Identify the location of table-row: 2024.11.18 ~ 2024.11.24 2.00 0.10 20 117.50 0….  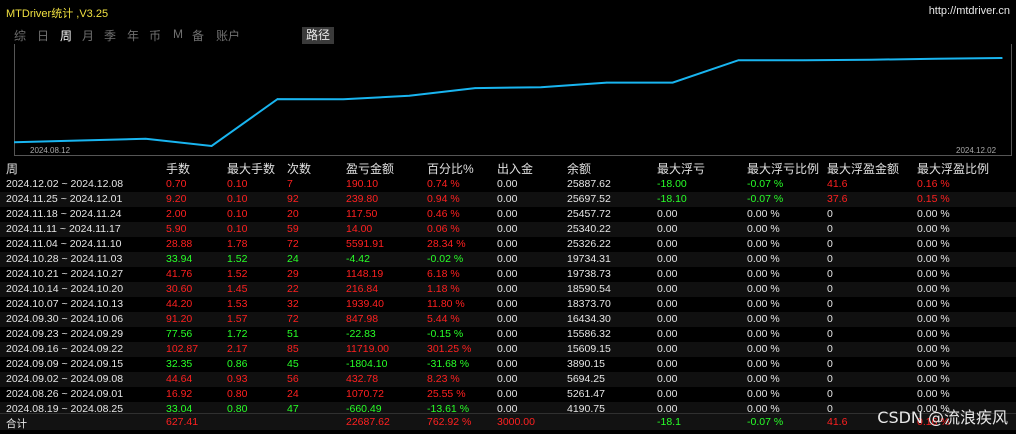
(508, 214).